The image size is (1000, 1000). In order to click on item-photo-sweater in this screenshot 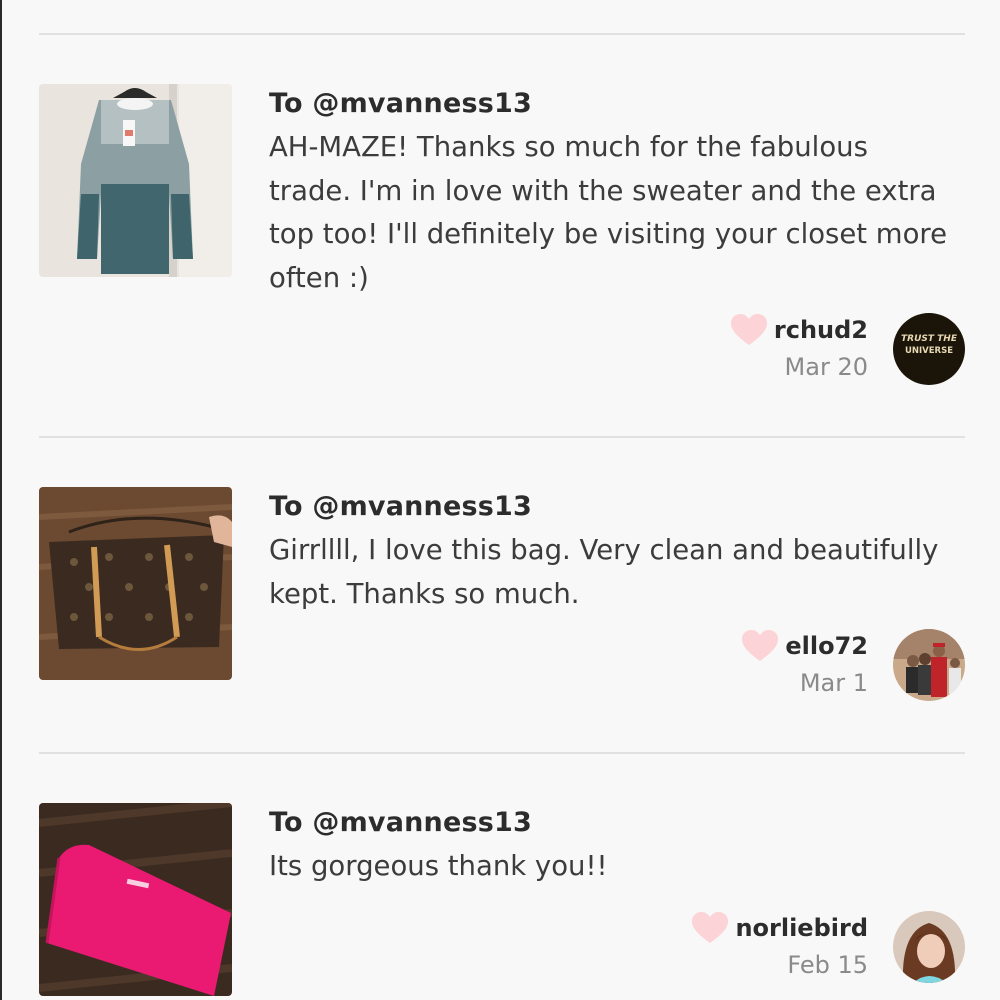, I will do `click(135, 180)`.